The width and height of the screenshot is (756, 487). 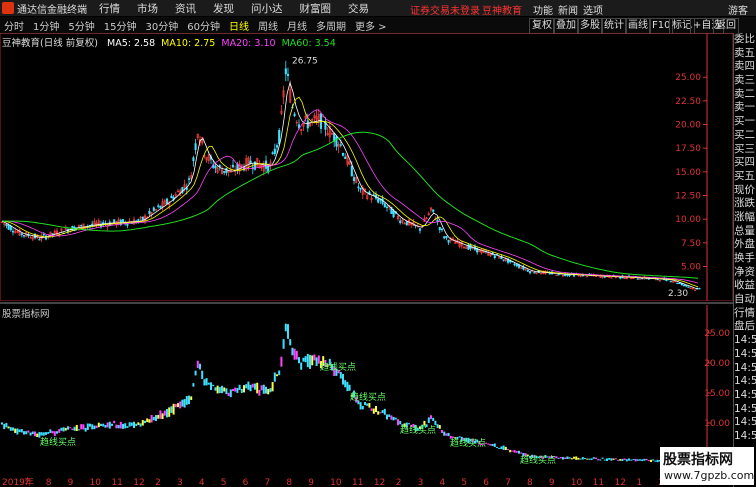 I want to click on chart-divider, so click(x=366, y=303).